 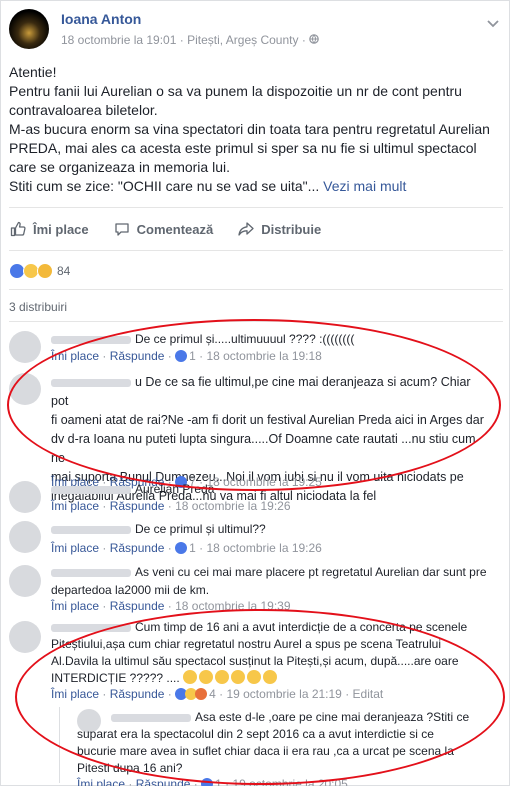 What do you see at coordinates (263, 356) in the screenshot?
I see `comment-date: 18 octombrie la 19:18` at bounding box center [263, 356].